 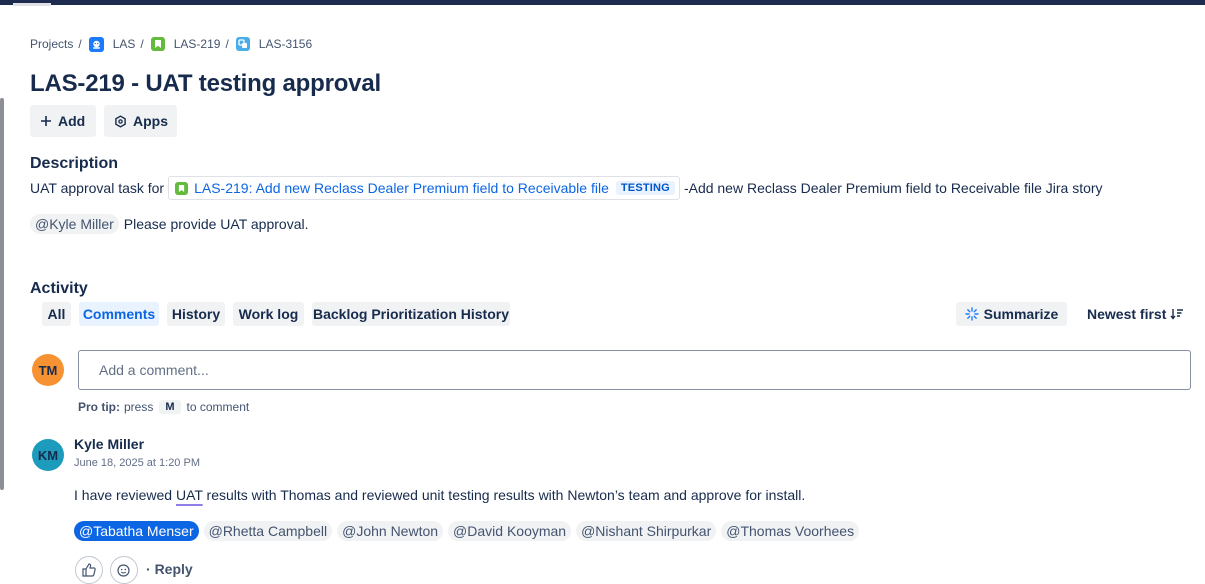 What do you see at coordinates (59, 288) in the screenshot?
I see `activity-heading: Activity` at bounding box center [59, 288].